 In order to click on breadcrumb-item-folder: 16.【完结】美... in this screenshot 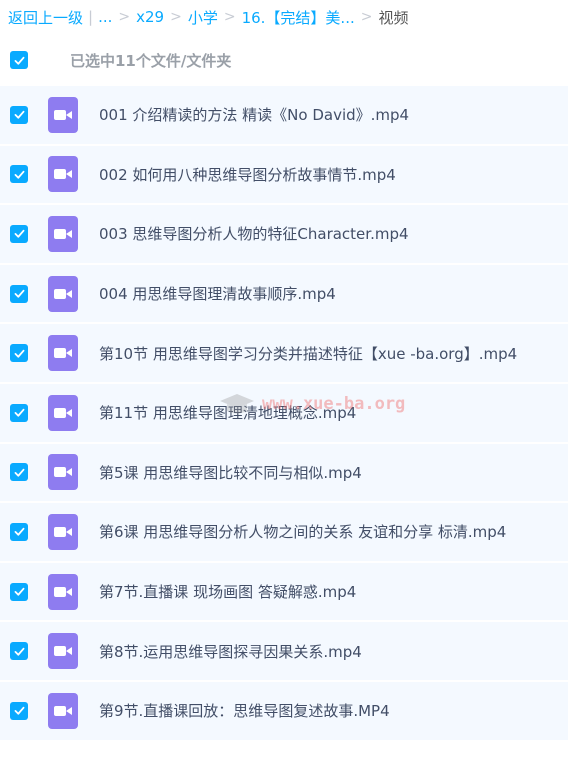, I will do `click(298, 17)`.